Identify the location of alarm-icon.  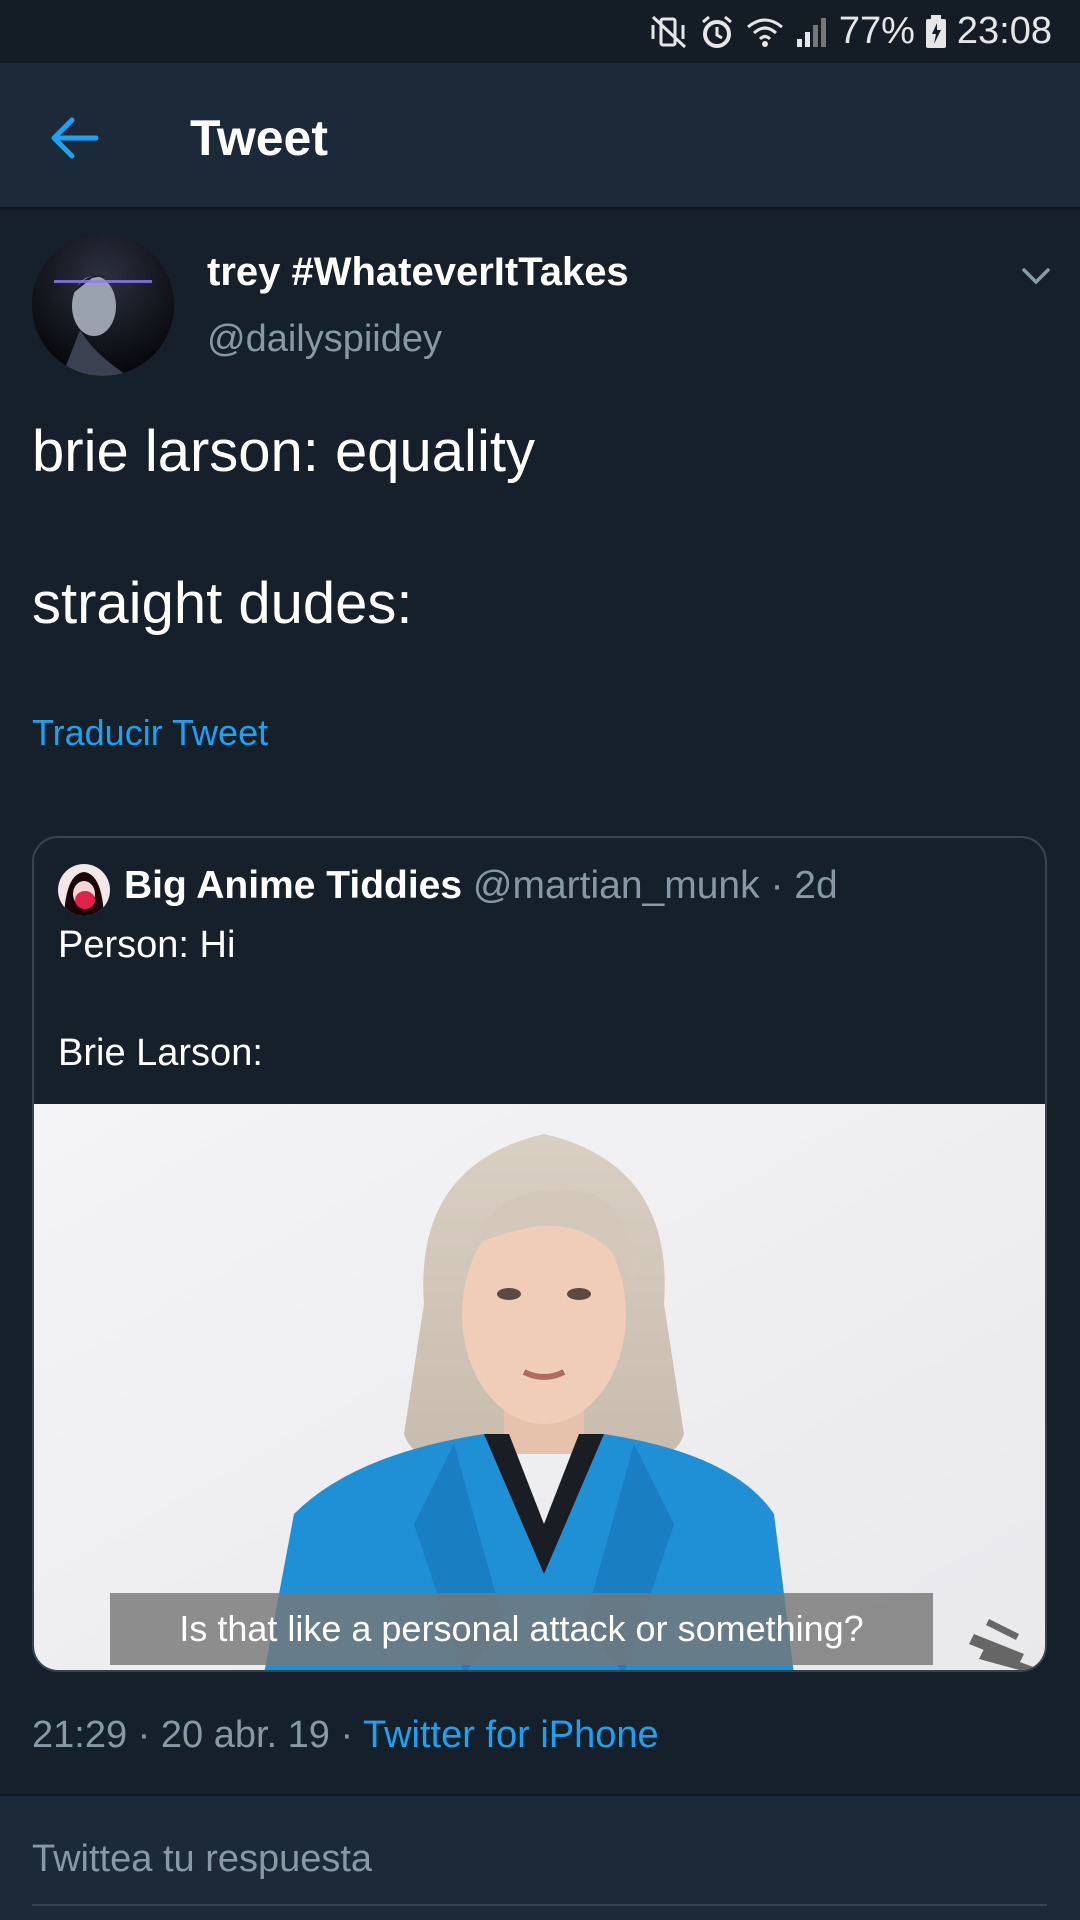
(717, 32).